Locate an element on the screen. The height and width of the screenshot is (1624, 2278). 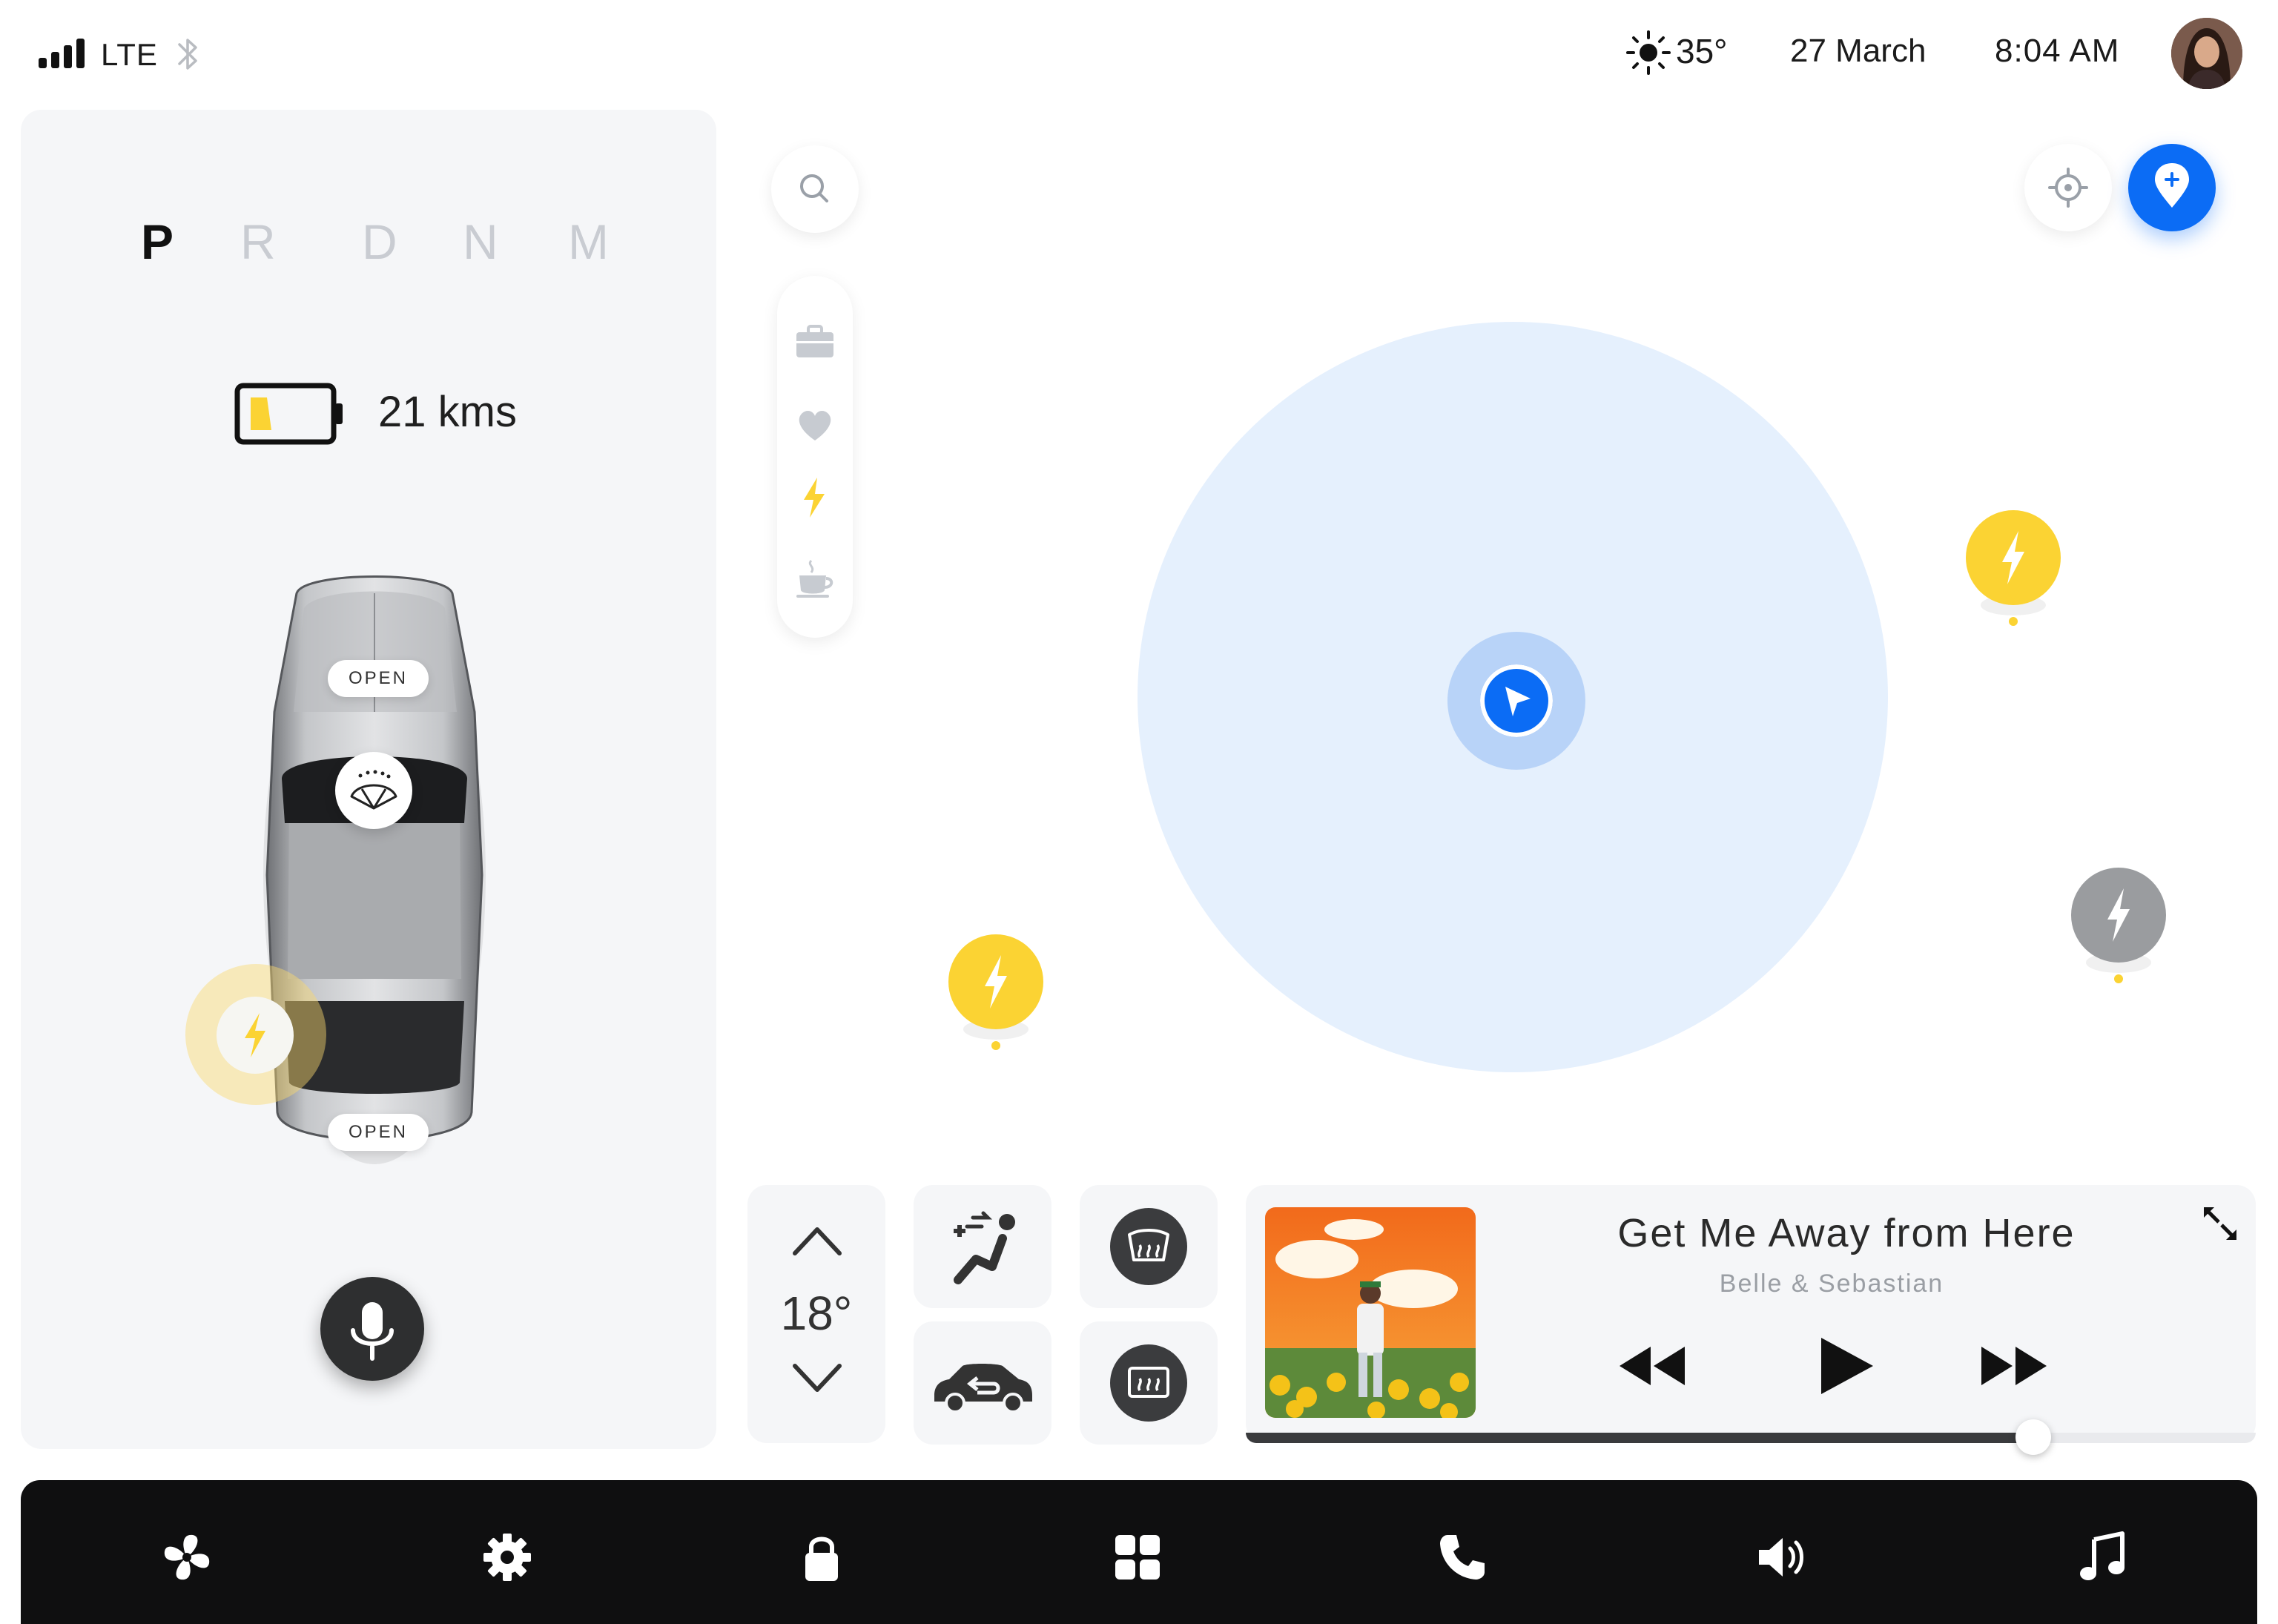
playback-progress-fill is located at coordinates (1640, 1438).